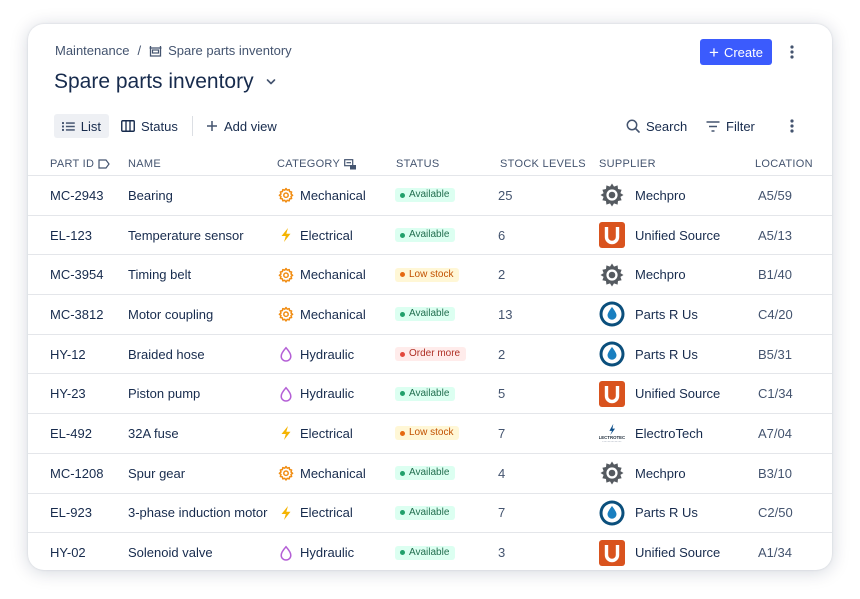  What do you see at coordinates (271, 82) in the screenshot?
I see `chevron-down-icon` at bounding box center [271, 82].